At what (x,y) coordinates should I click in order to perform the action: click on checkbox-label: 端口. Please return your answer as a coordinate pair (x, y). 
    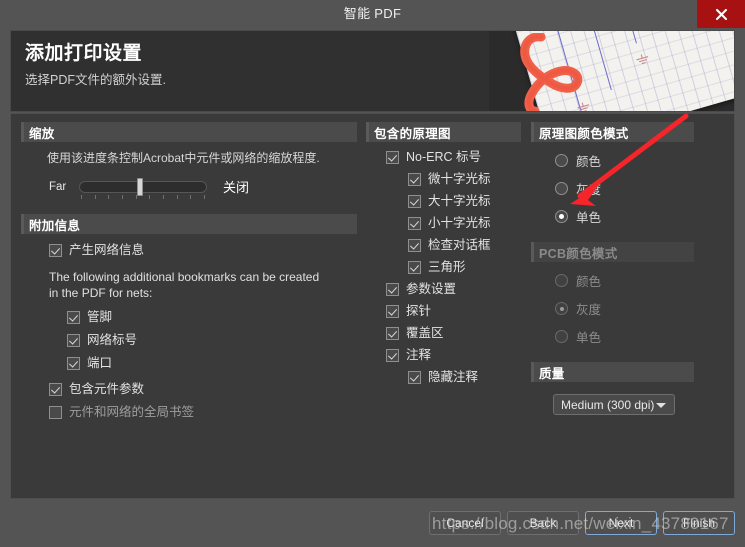
    Looking at the image, I should click on (100, 363).